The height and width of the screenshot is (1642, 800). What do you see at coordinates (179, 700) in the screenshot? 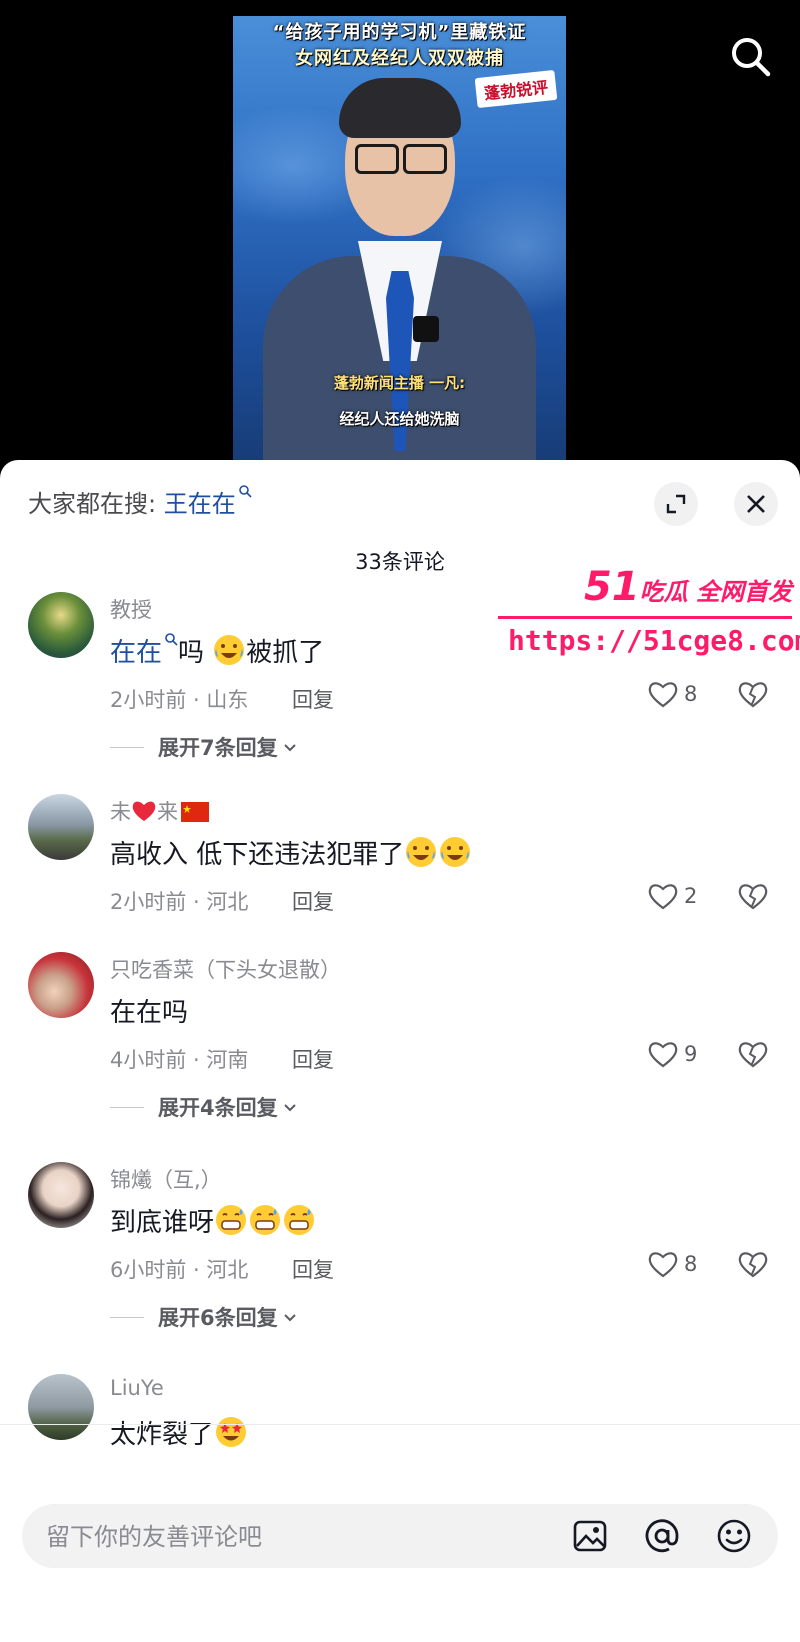
I see `comment-meta: 2小时前 · 山东` at bounding box center [179, 700].